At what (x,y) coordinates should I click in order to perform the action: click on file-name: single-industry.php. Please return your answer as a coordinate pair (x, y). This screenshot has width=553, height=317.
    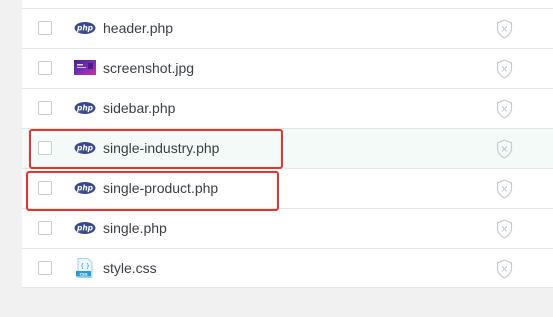
    Looking at the image, I should click on (161, 148).